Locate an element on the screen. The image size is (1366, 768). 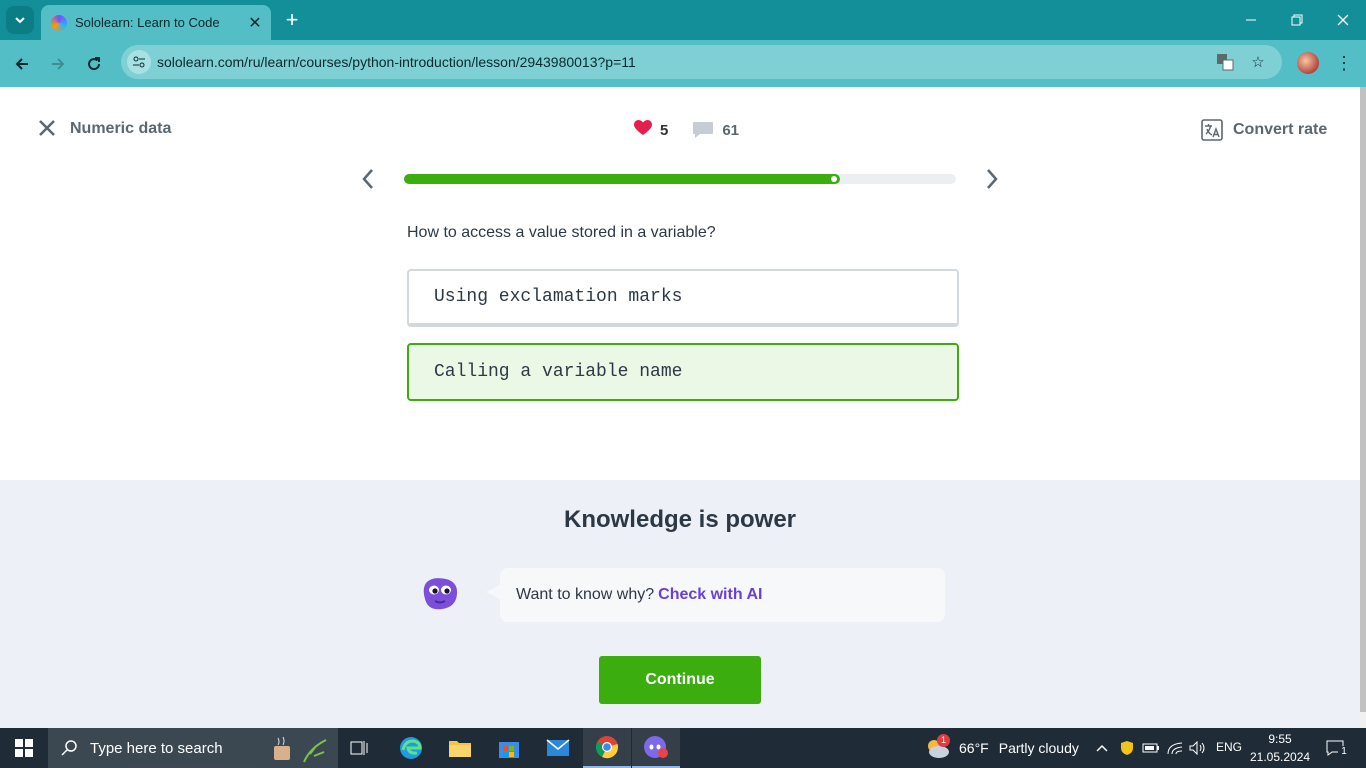
browser-menu-icon: ⋮ is located at coordinates (1344, 63).